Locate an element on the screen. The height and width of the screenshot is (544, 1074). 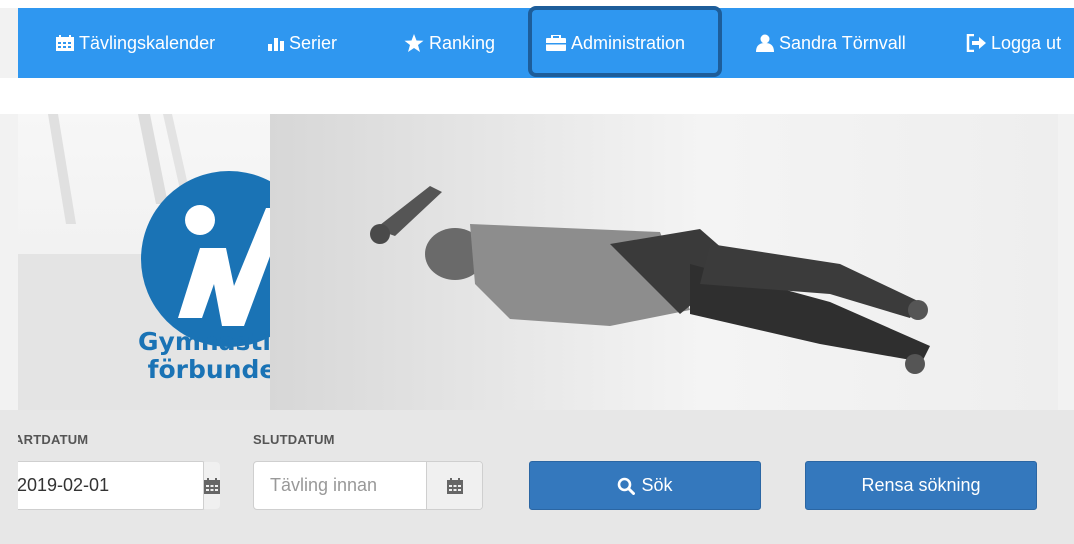
end-date-calendar-button is located at coordinates (454, 485).